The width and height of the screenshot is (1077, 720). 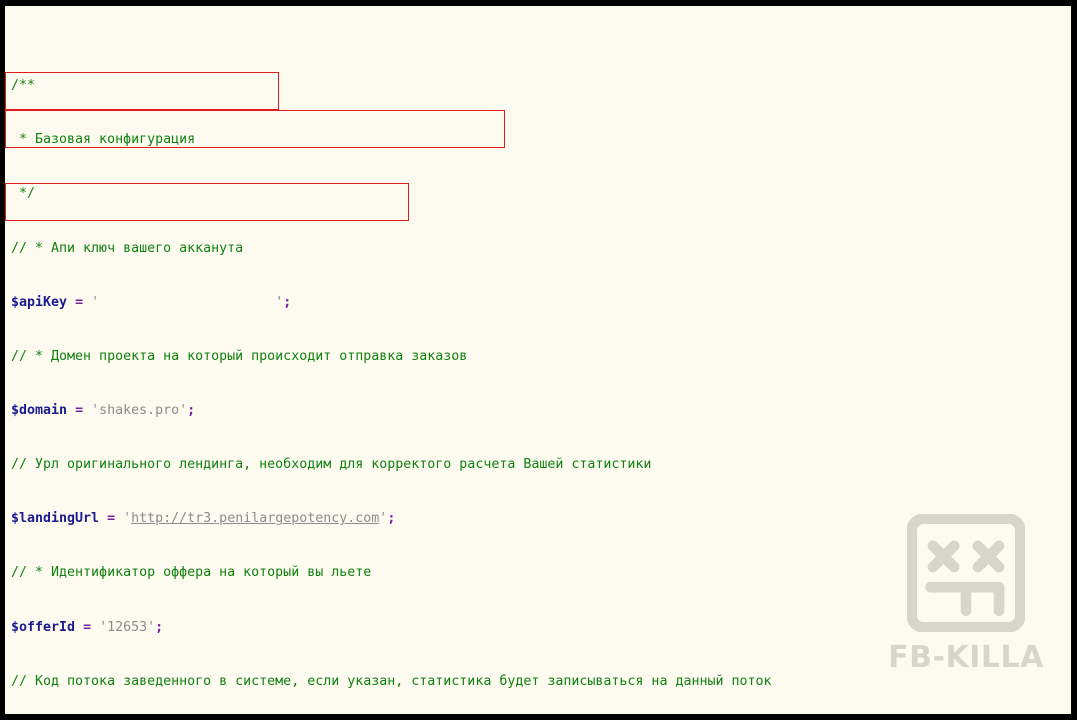 What do you see at coordinates (23, 86) in the screenshot?
I see `code-line: /**` at bounding box center [23, 86].